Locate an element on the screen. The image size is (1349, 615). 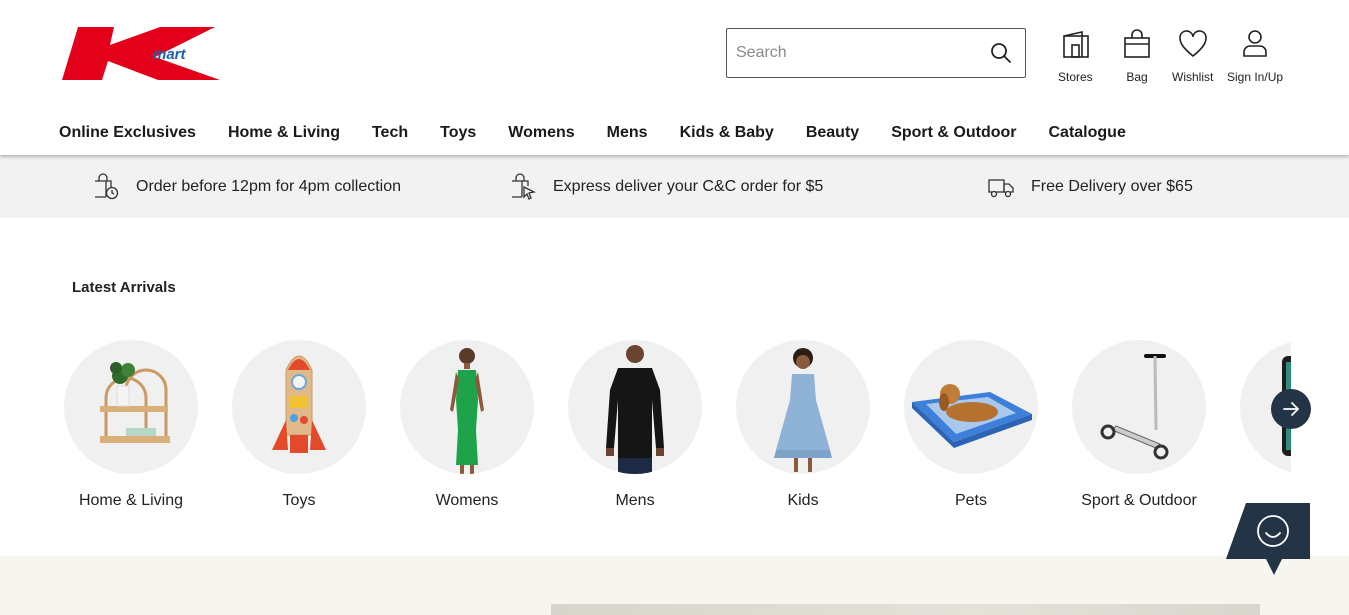
bag-link: Bag is located at coordinates (1137, 56).